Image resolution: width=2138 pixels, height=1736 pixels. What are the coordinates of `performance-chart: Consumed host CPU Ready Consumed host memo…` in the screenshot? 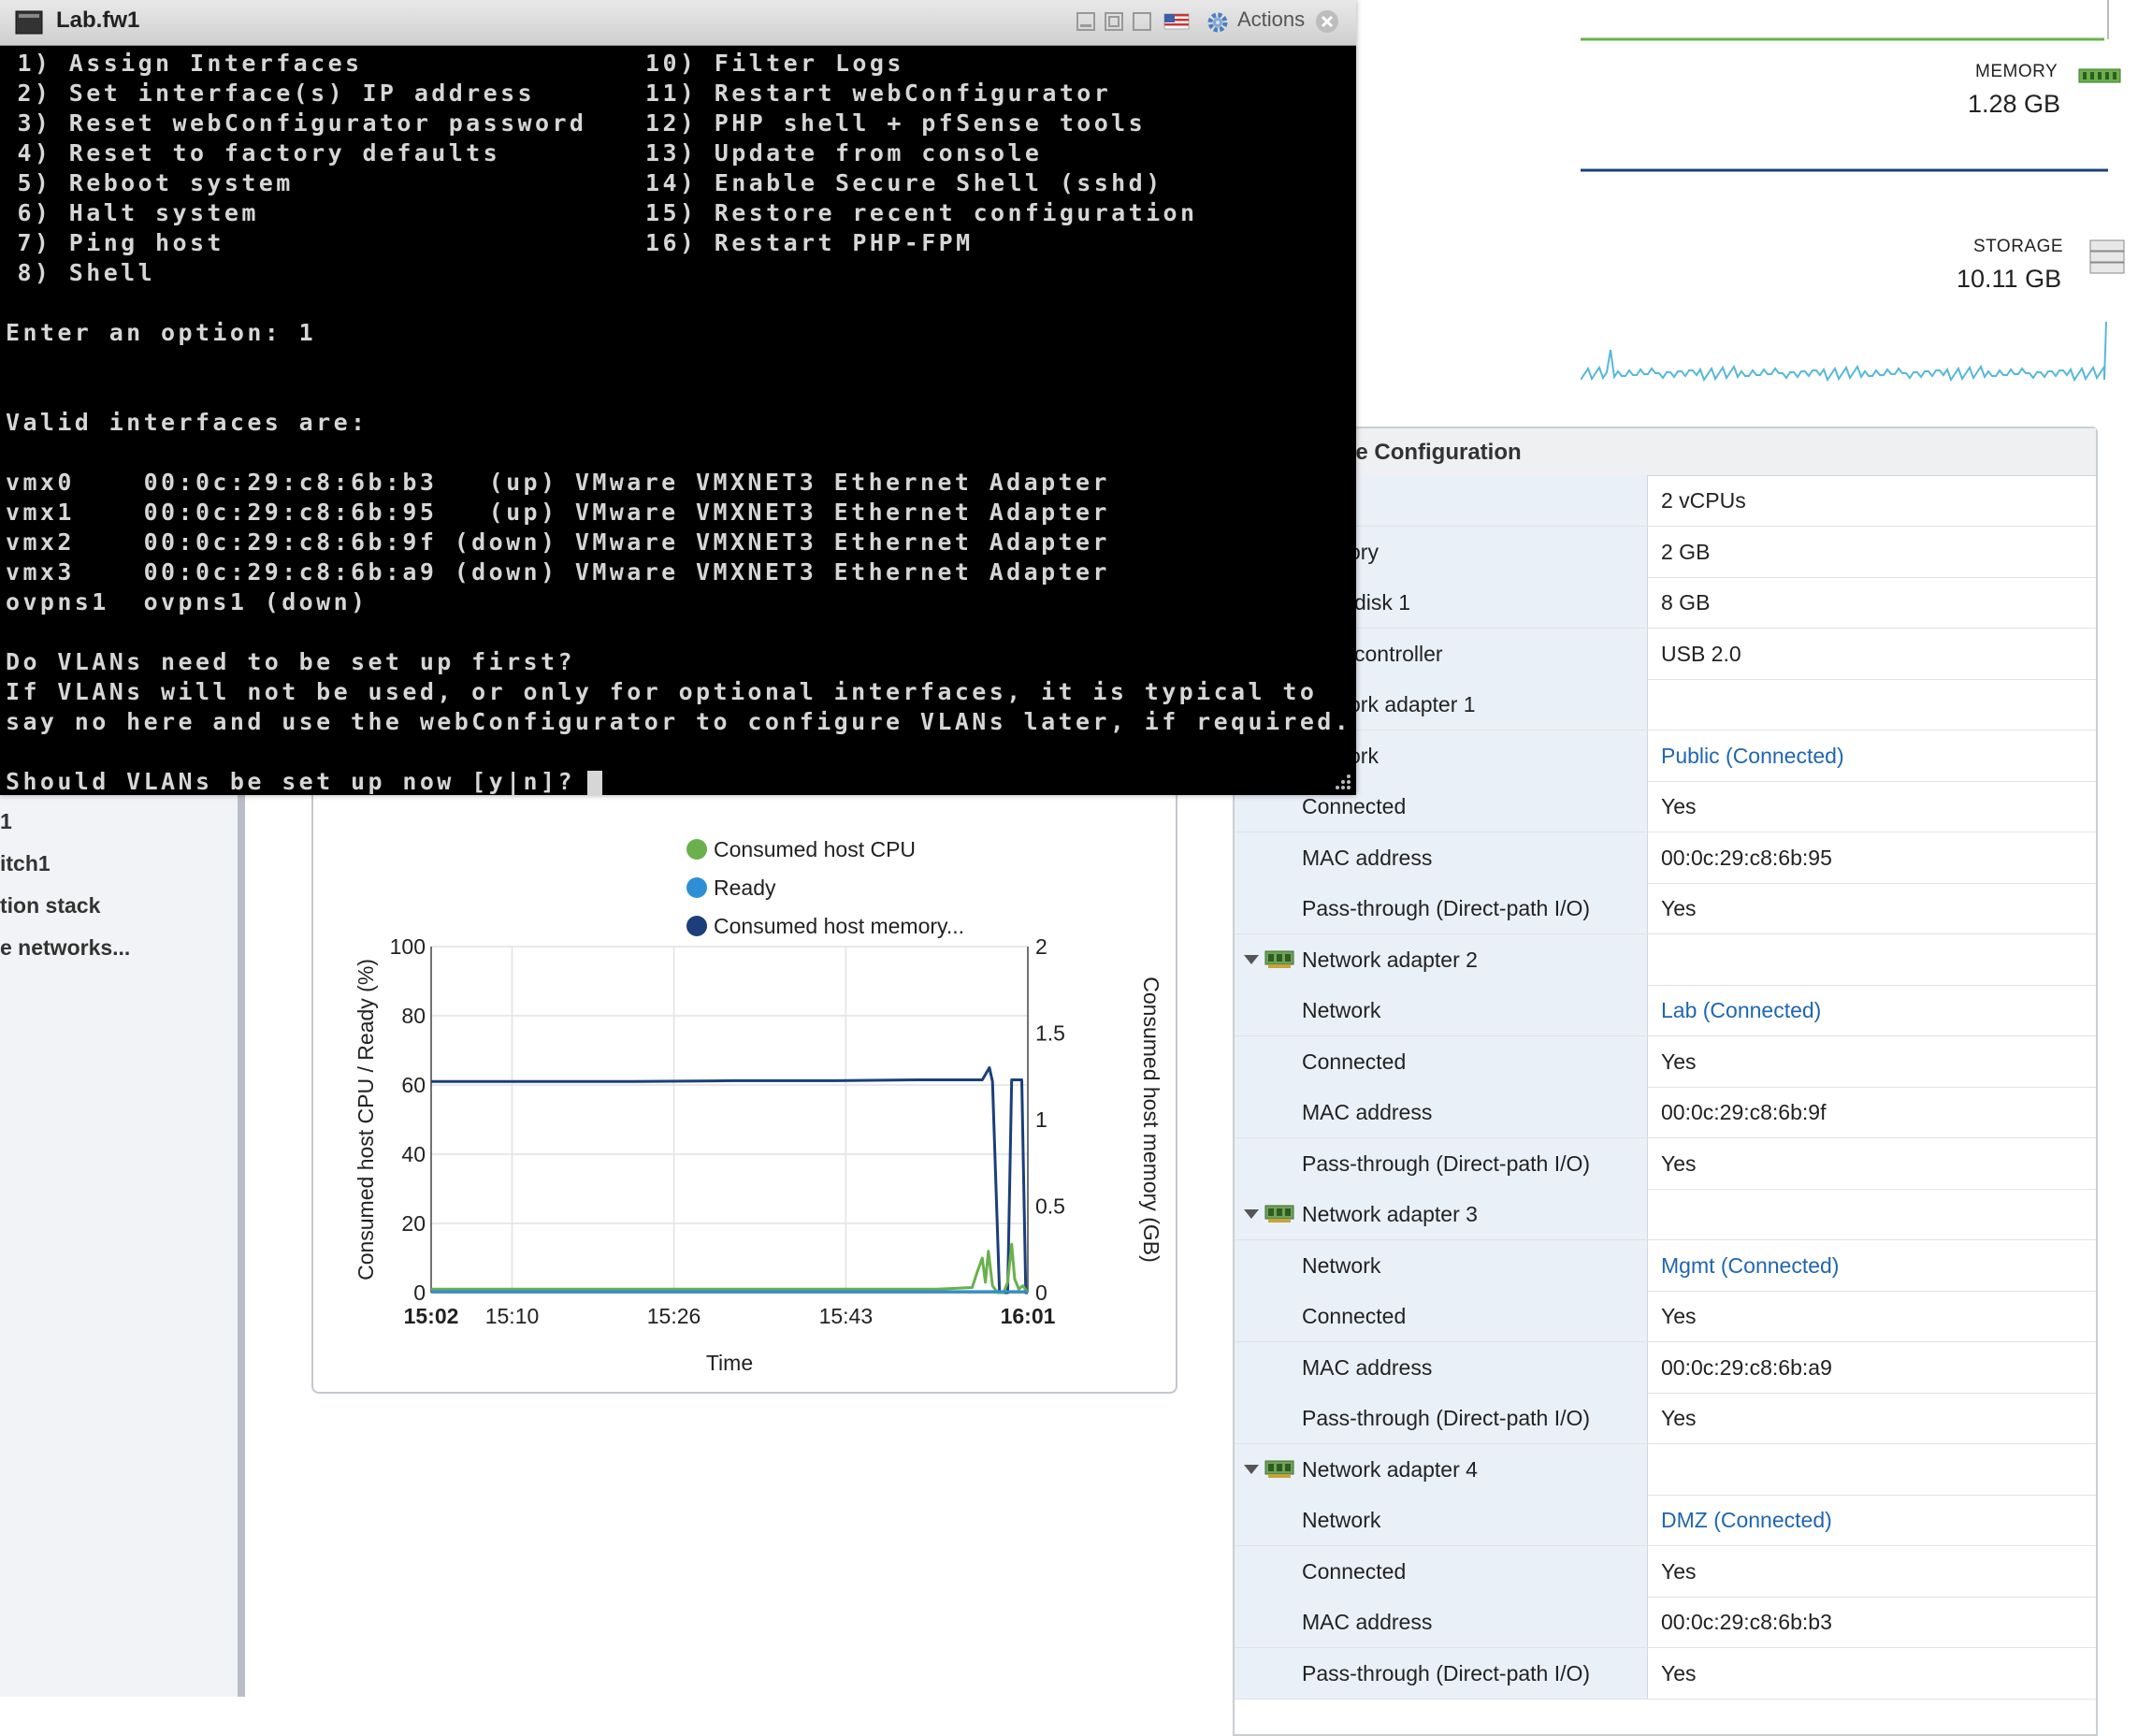 It's located at (758, 1106).